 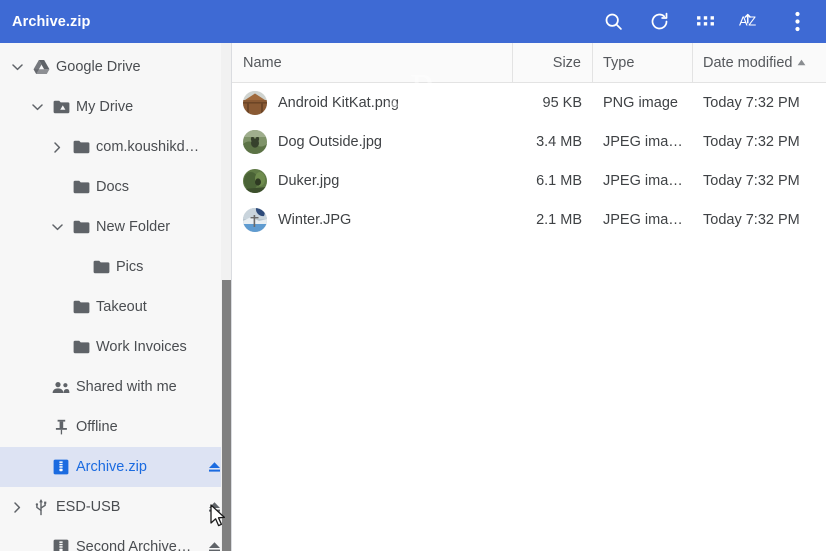 I want to click on file-name-cell: Dog Outside.jpg, so click(x=372, y=141).